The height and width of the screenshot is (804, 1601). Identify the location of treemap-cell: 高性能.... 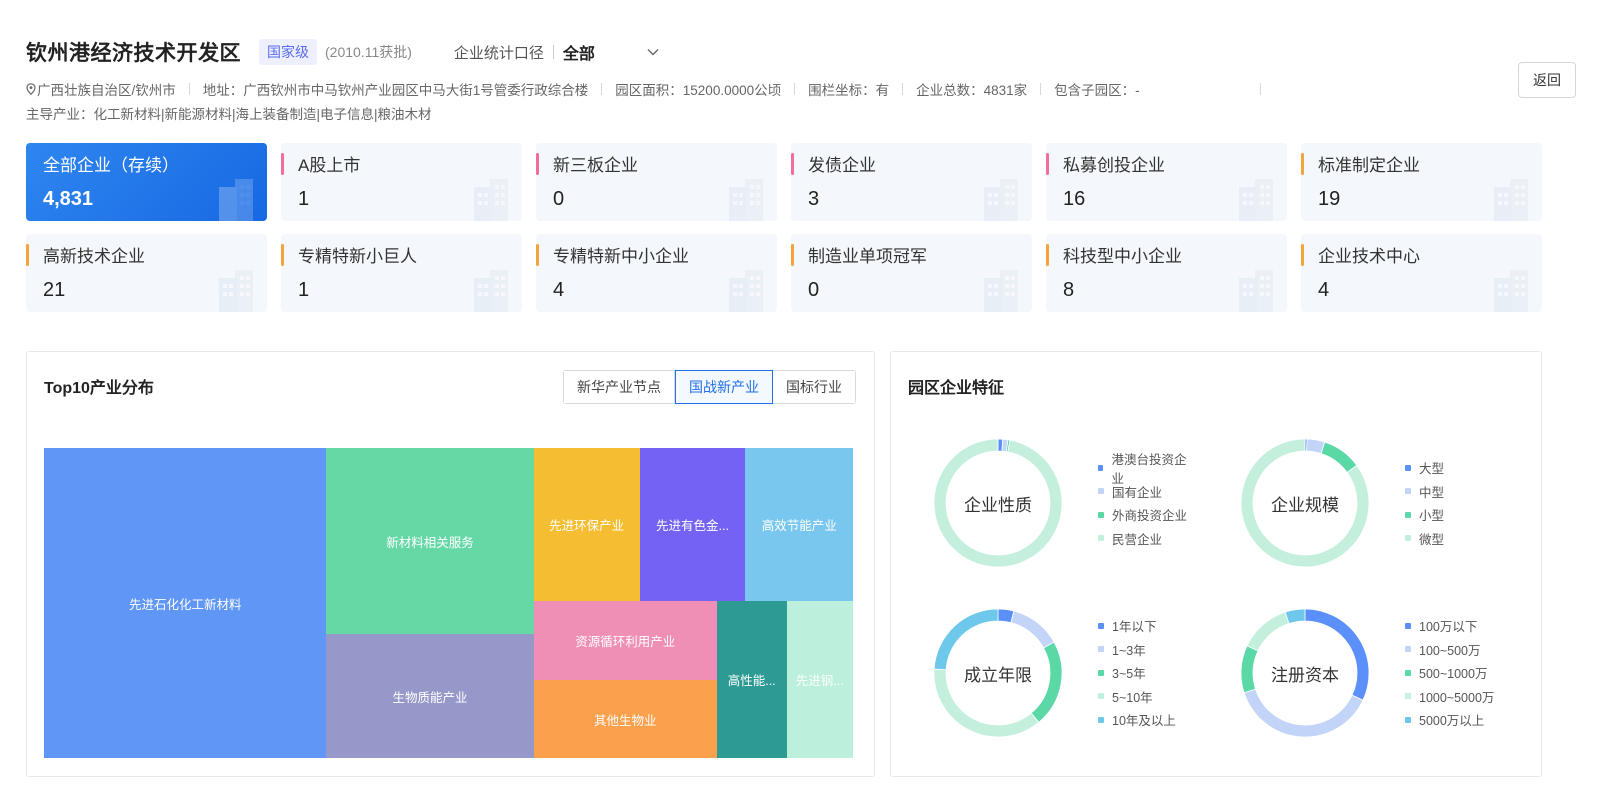
(751, 679).